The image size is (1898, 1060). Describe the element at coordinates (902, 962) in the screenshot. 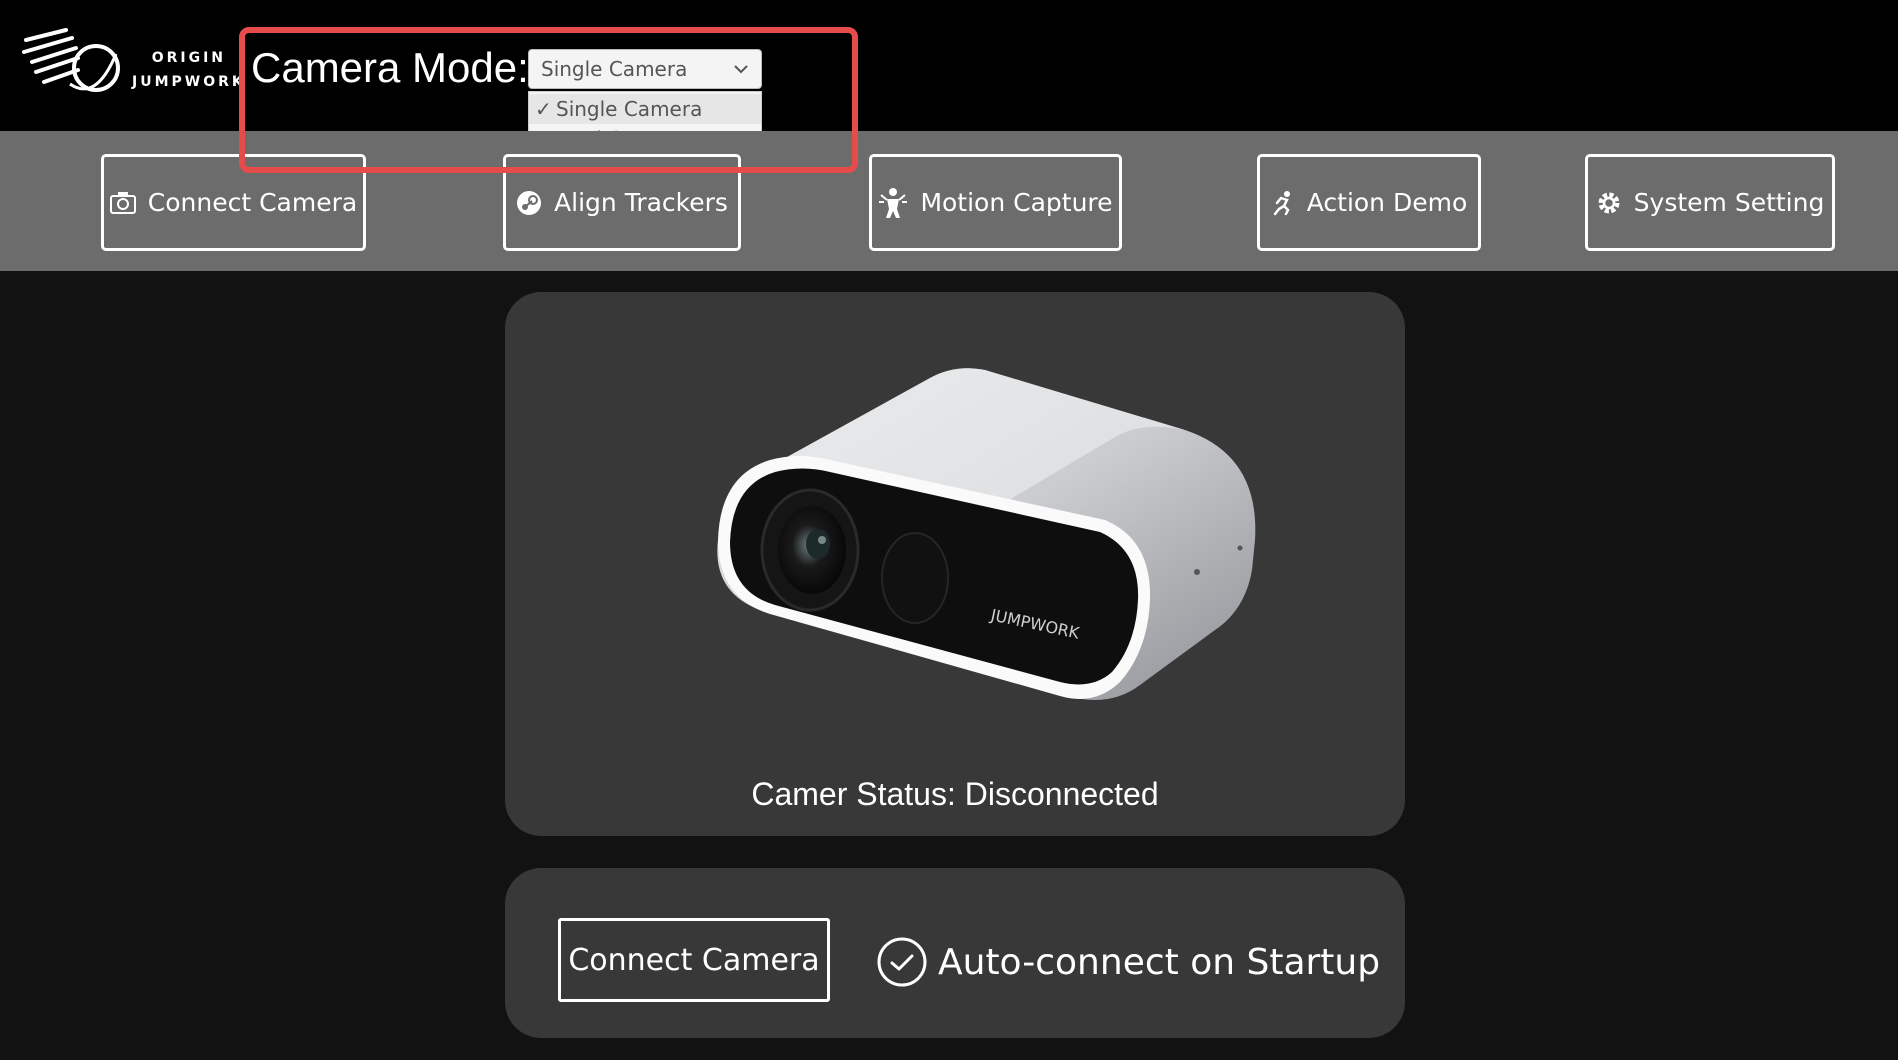

I see `check-circle-icon` at that location.